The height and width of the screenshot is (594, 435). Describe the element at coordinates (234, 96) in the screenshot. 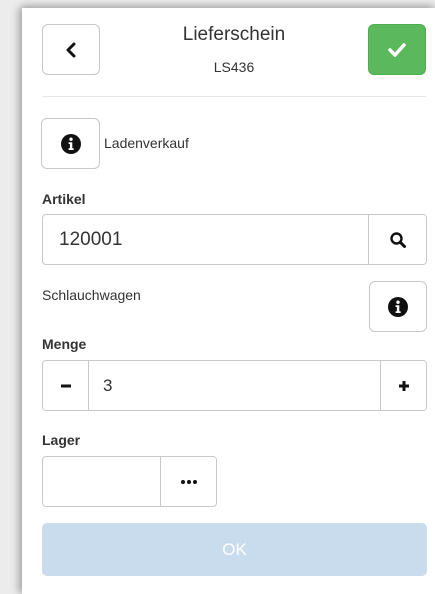

I see `header-divider` at that location.